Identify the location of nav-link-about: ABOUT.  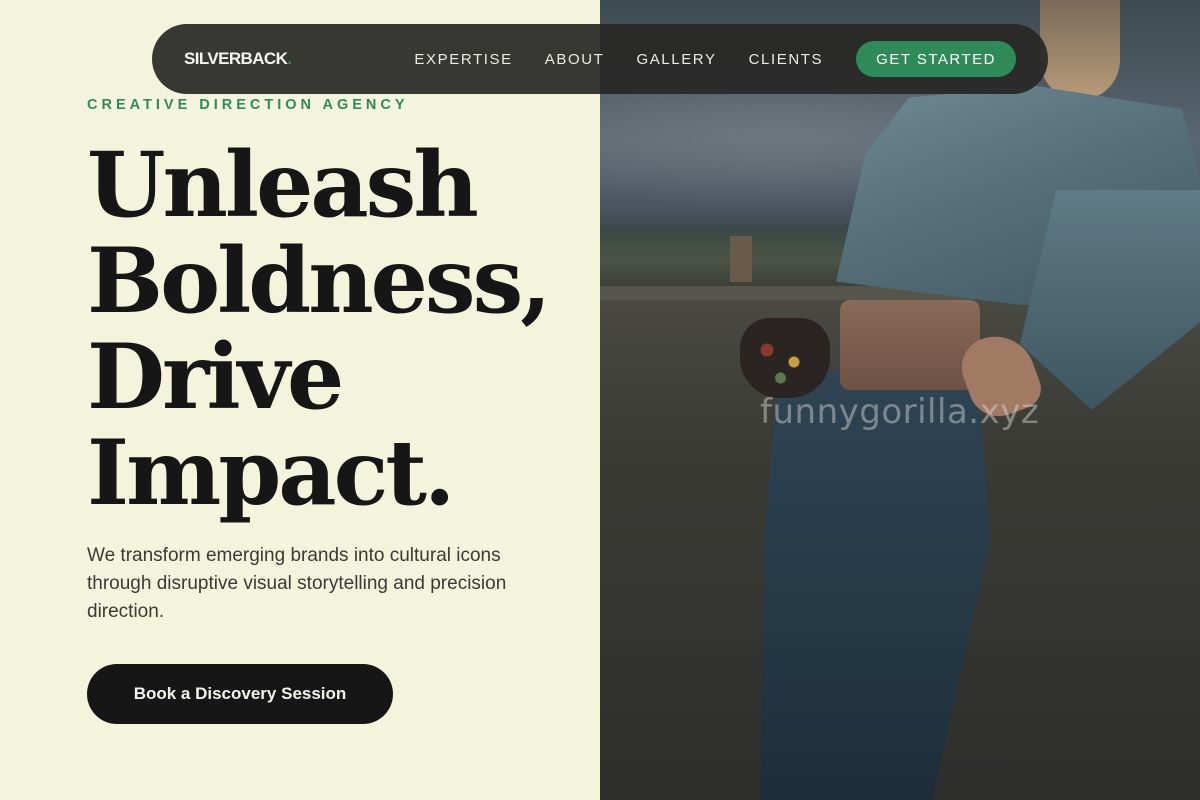
(575, 59).